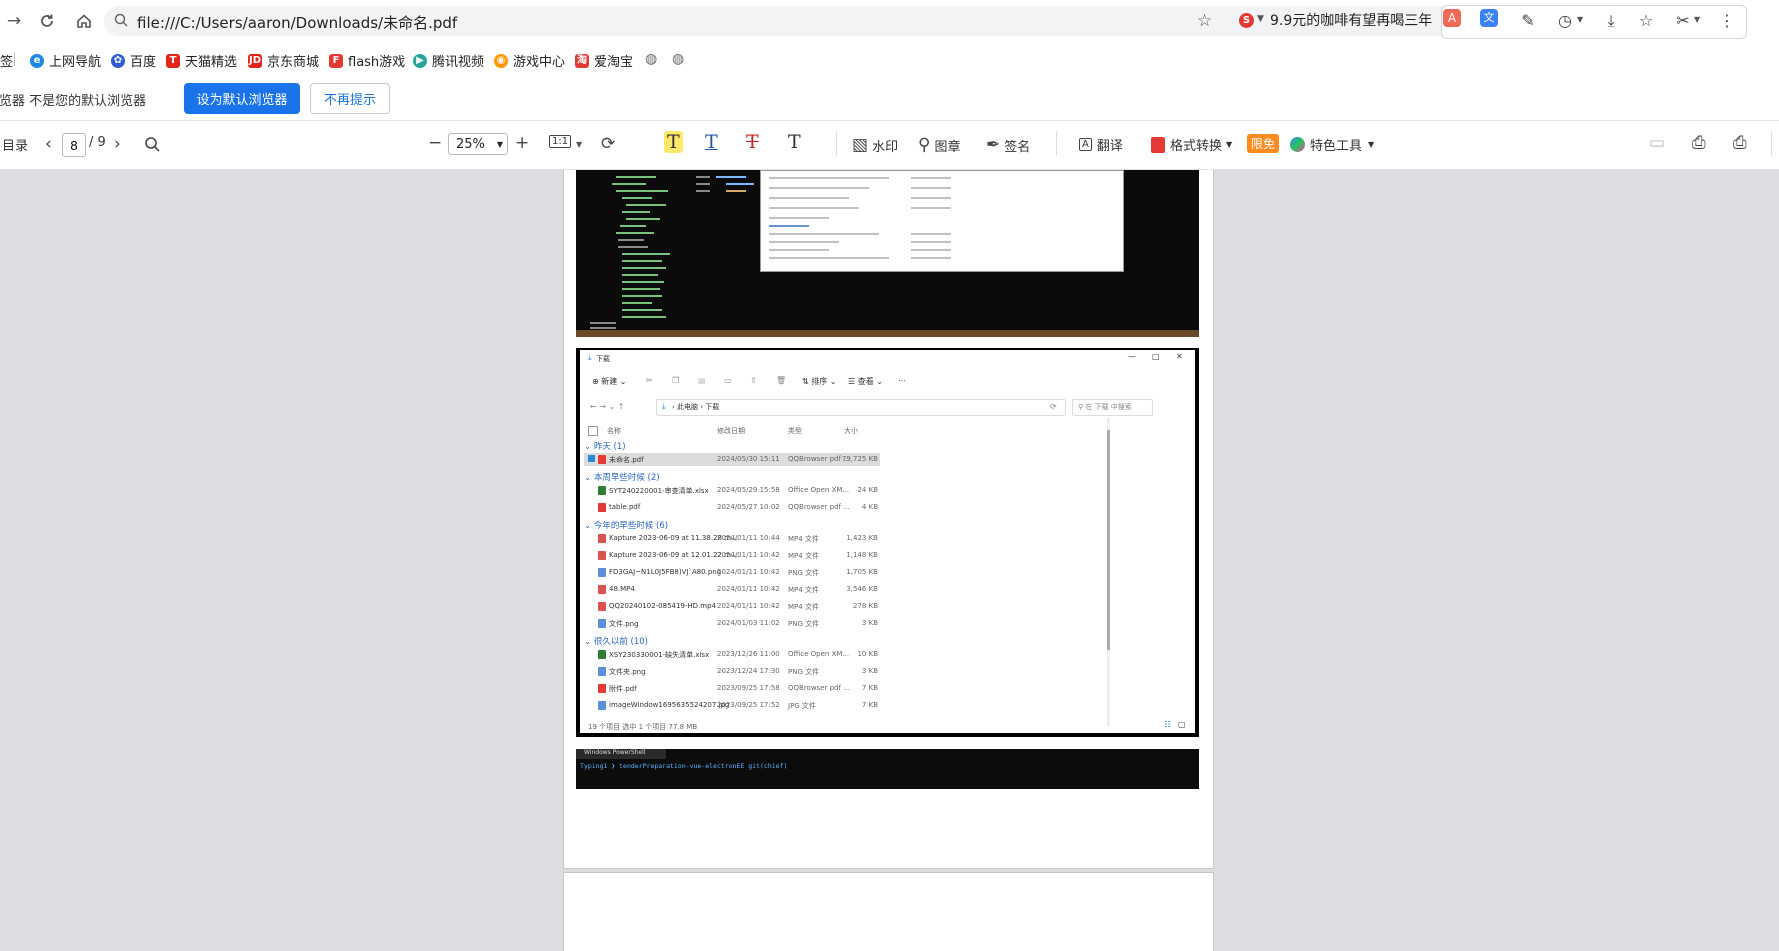 The width and height of the screenshot is (1779, 951). Describe the element at coordinates (604, 60) in the screenshot. I see `bookmark-item: 淘爱淘宝` at that location.